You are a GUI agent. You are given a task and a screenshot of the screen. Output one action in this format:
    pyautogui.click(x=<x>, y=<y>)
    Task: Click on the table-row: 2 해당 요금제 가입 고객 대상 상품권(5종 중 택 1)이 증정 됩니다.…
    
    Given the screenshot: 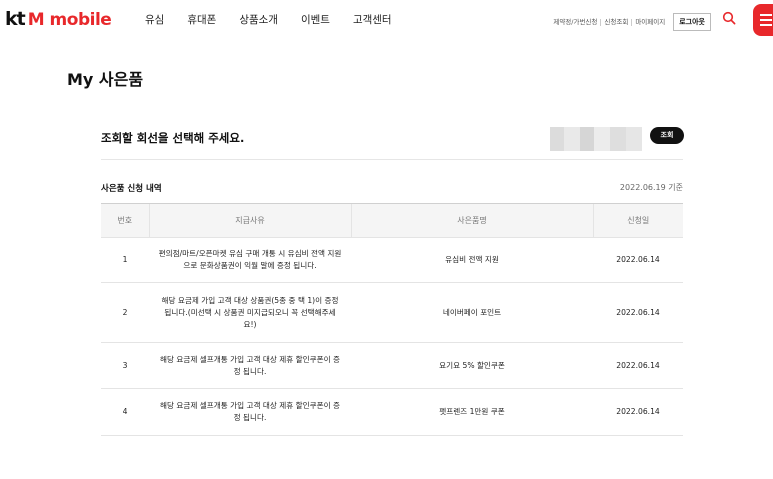 What is the action you would take?
    pyautogui.click(x=392, y=312)
    